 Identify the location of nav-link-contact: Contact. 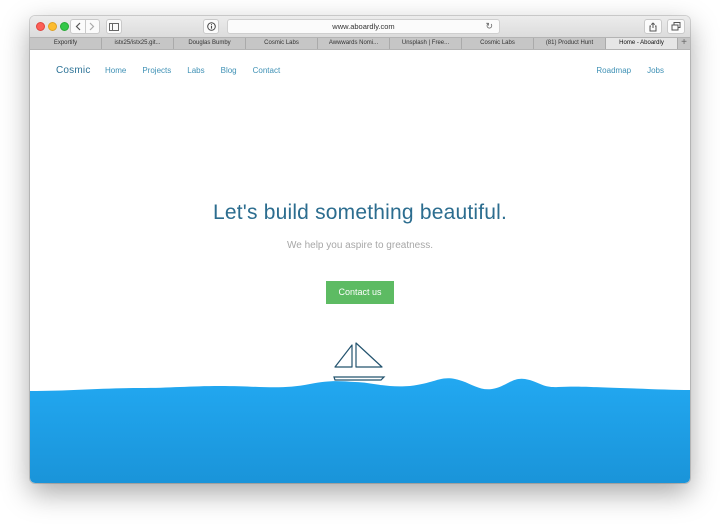
(267, 70).